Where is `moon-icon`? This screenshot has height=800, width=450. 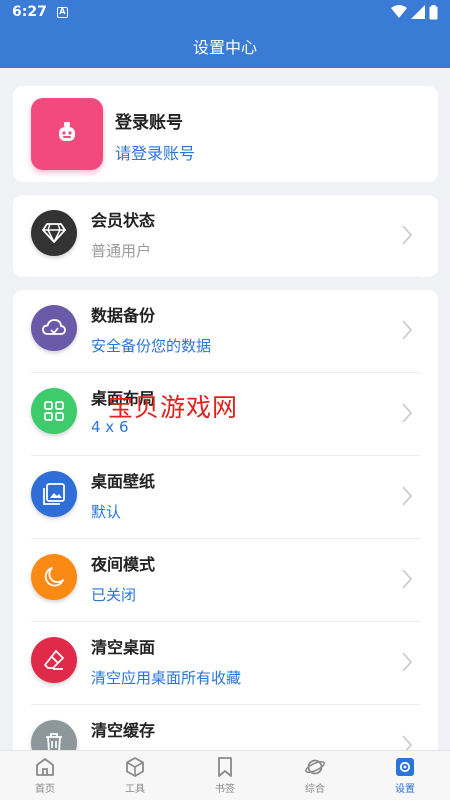 moon-icon is located at coordinates (54, 577).